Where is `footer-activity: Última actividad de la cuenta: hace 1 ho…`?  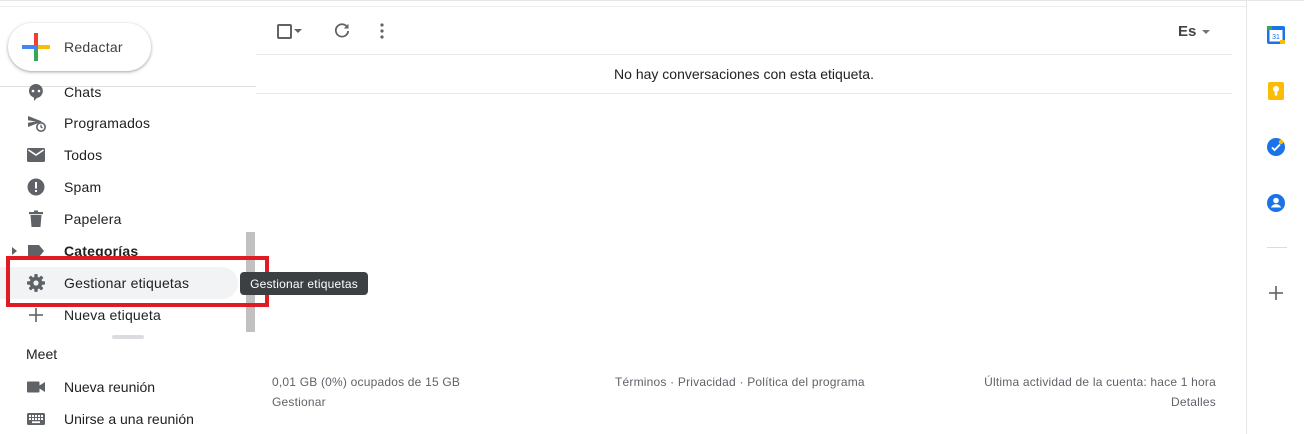
footer-activity: Última actividad de la cuenta: hace 1 ho… is located at coordinates (1058, 392).